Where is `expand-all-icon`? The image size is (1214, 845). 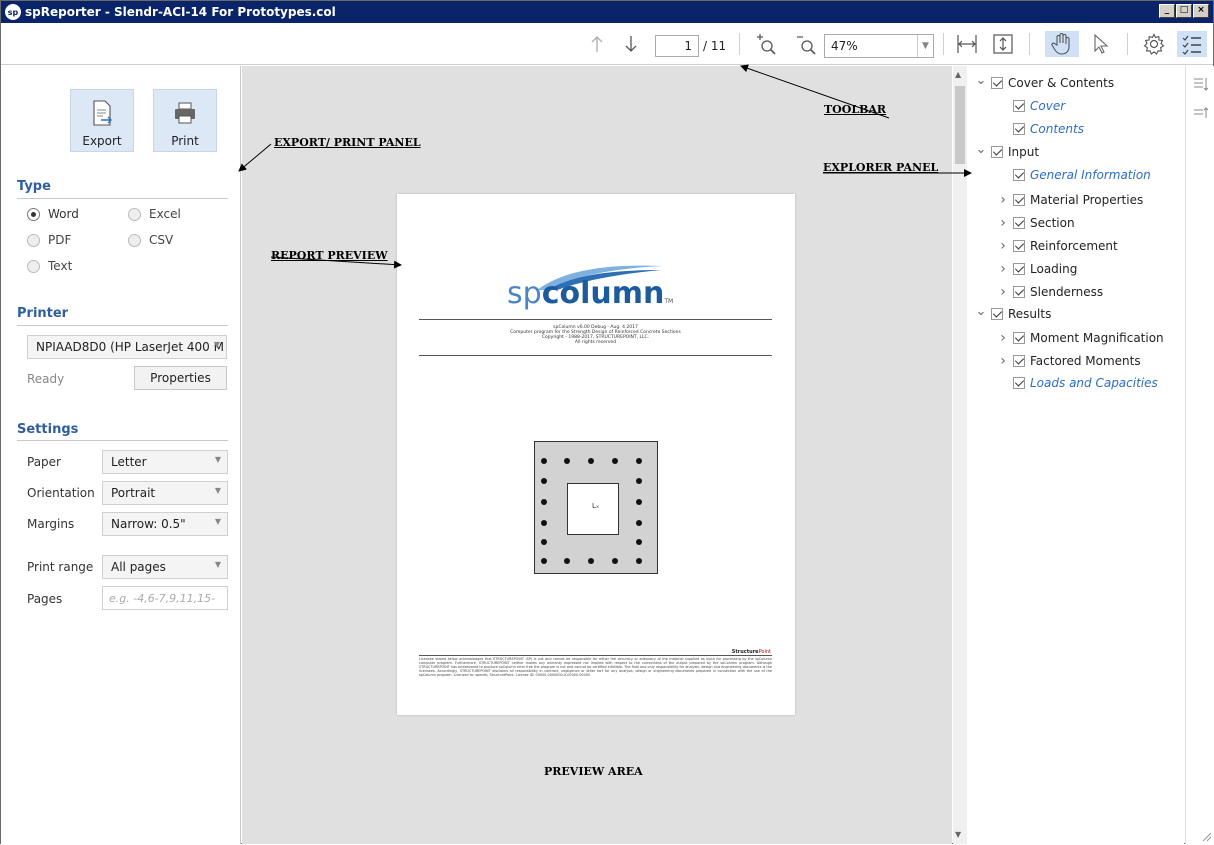
expand-all-icon is located at coordinates (1201, 86).